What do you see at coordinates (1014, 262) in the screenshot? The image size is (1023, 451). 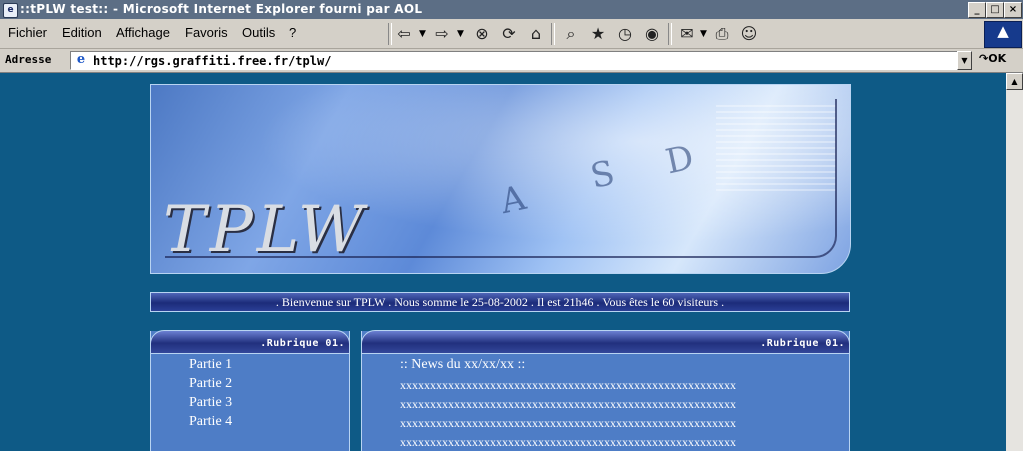 I see `vertical-scrollbar: ▲` at bounding box center [1014, 262].